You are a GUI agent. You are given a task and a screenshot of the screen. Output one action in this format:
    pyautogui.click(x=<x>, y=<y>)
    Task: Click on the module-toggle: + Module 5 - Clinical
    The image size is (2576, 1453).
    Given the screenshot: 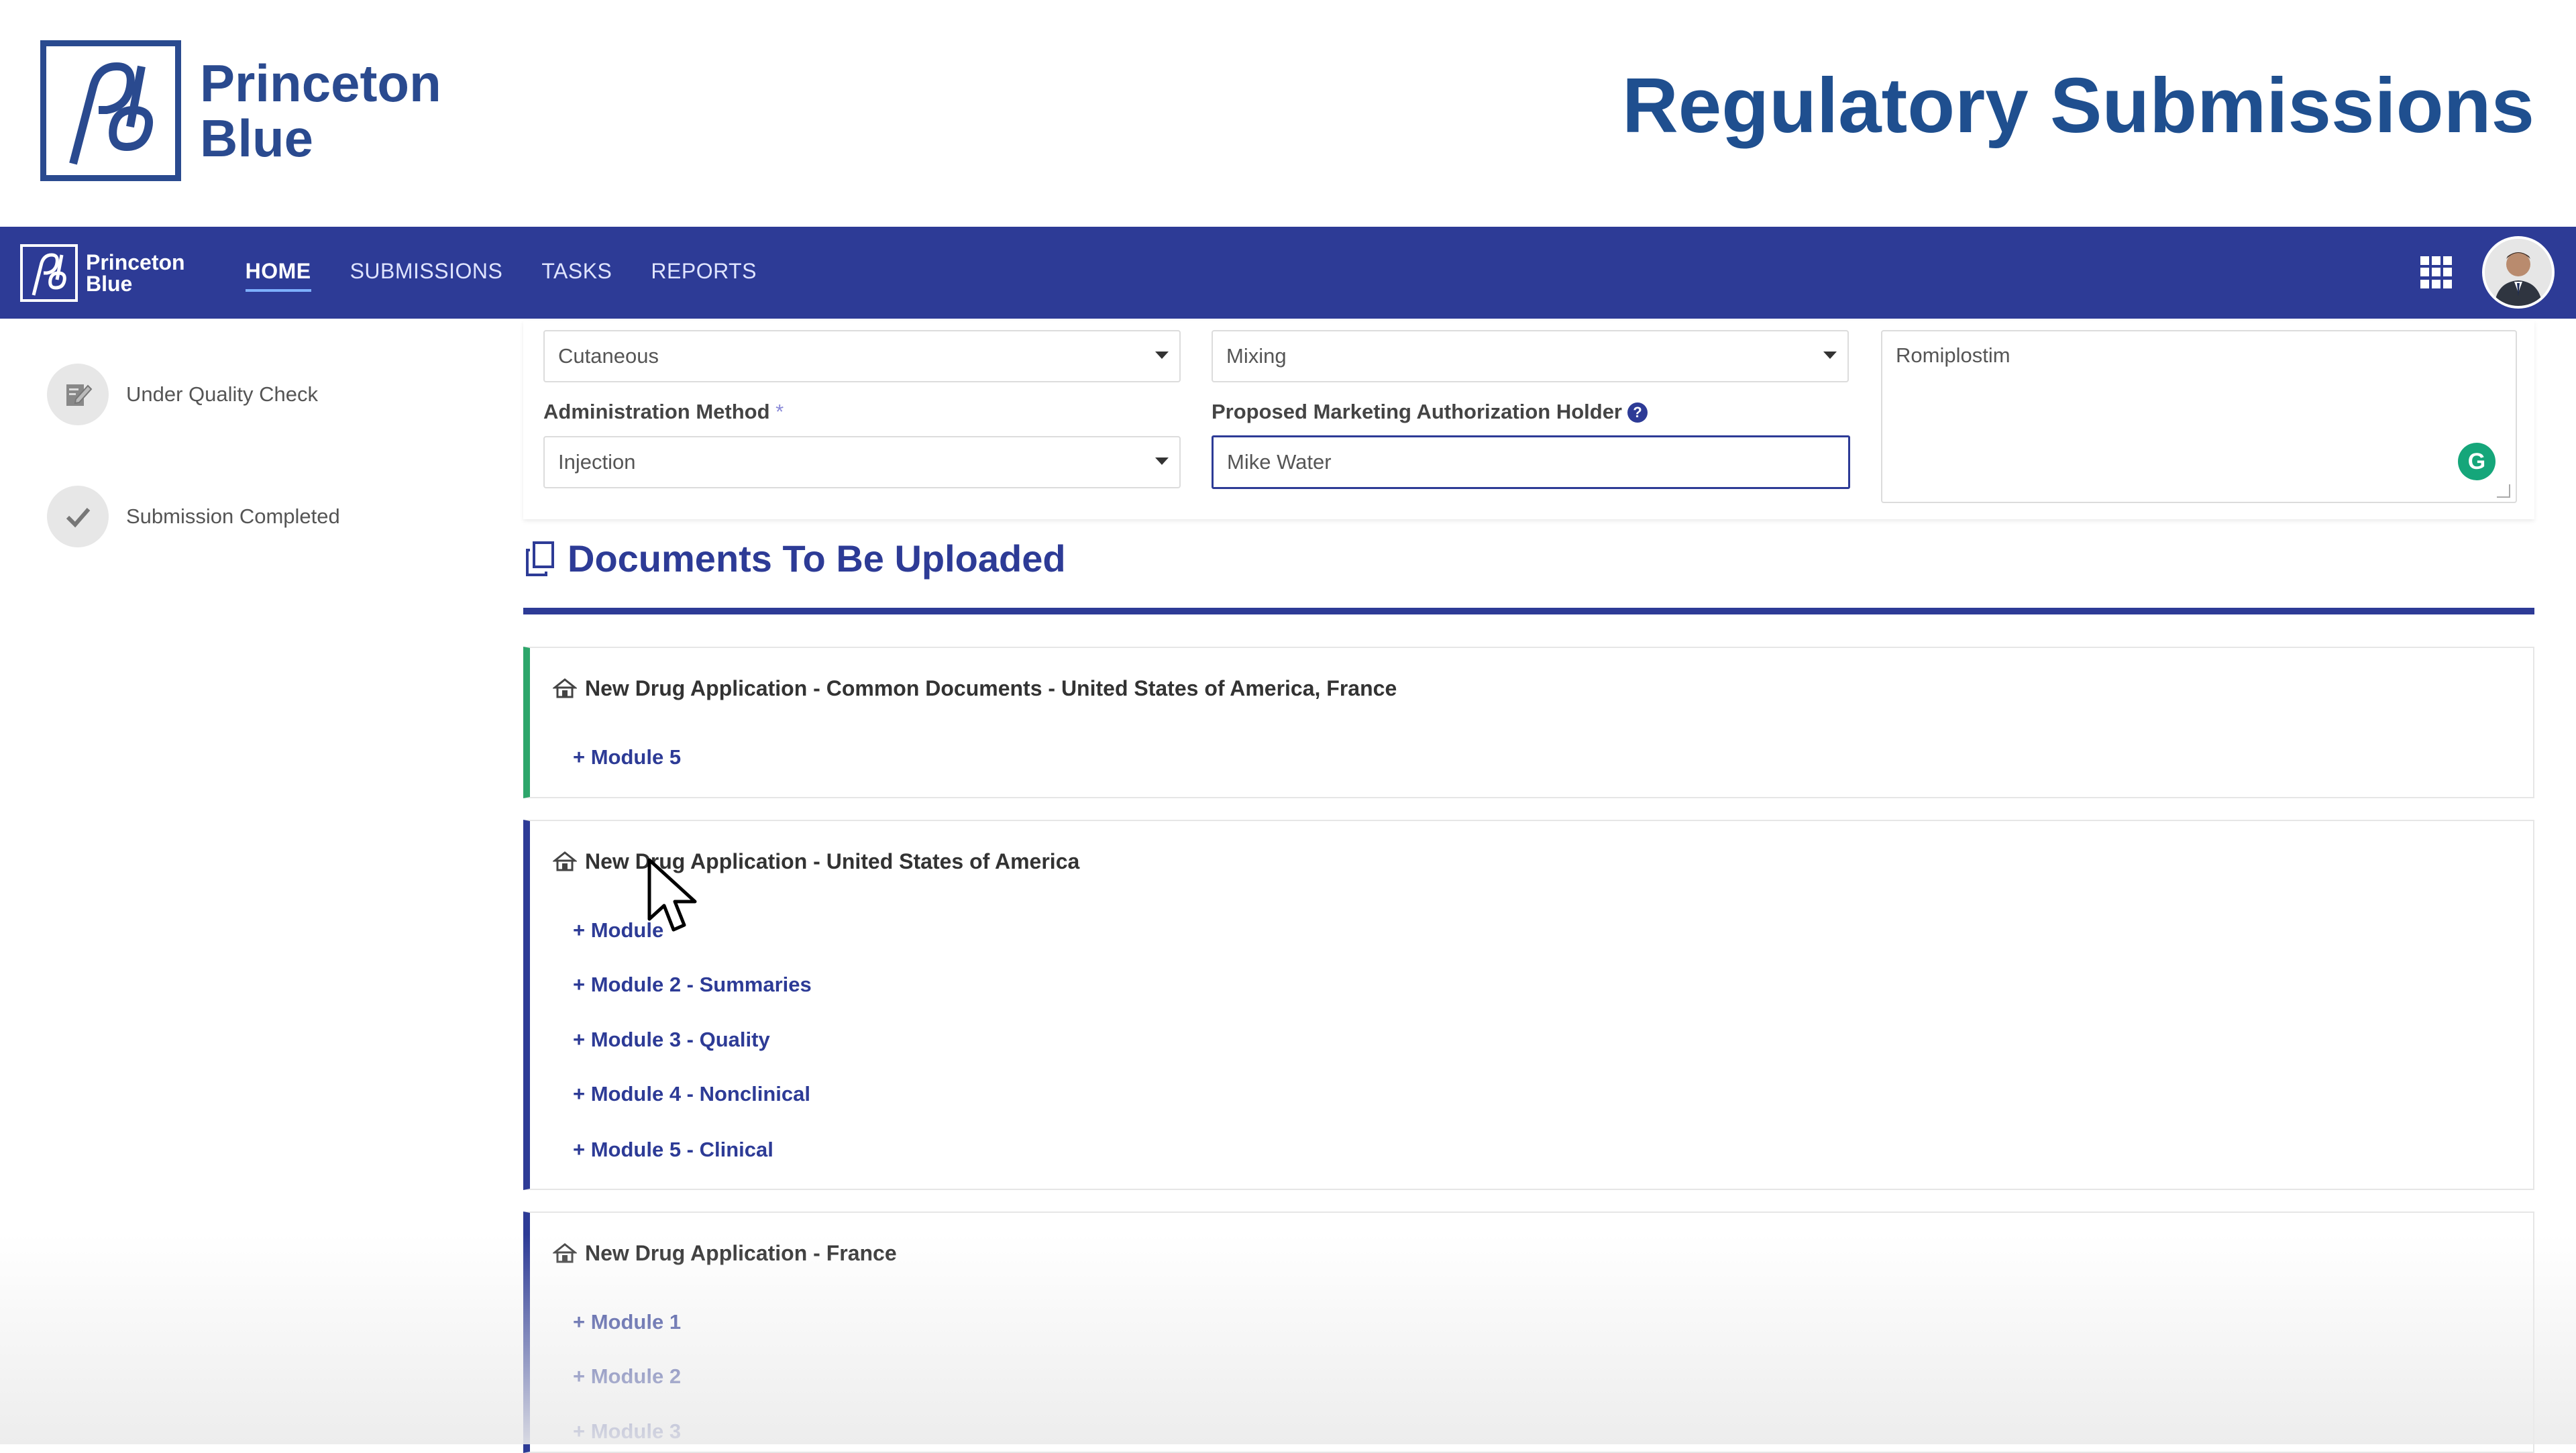 What is the action you would take?
    pyautogui.click(x=673, y=1150)
    